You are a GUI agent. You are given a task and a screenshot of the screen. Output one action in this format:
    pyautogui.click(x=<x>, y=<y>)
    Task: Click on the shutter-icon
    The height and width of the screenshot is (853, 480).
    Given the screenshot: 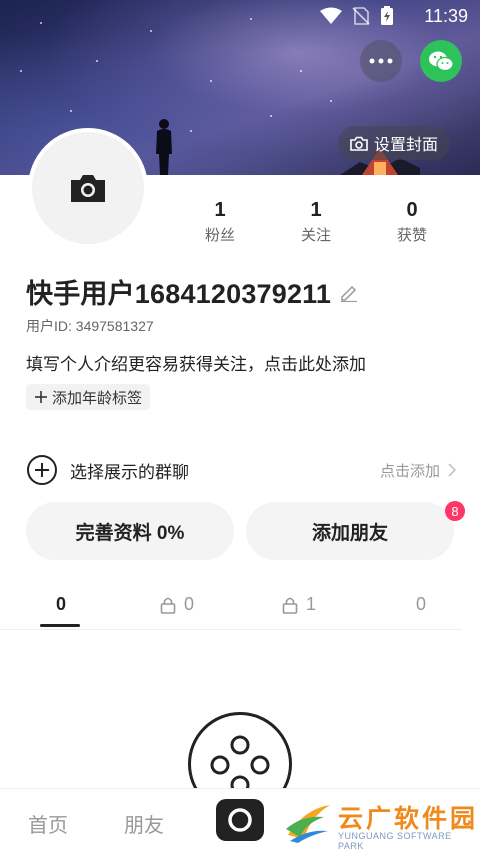 What is the action you would take?
    pyautogui.click(x=240, y=820)
    